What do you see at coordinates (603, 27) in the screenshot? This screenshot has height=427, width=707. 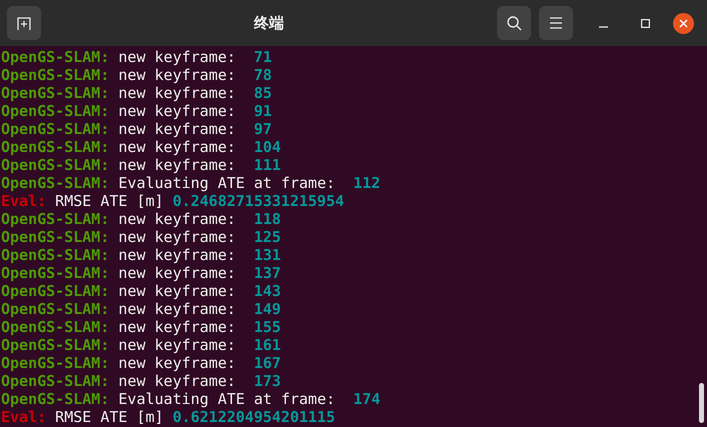 I see `minimize-icon` at bounding box center [603, 27].